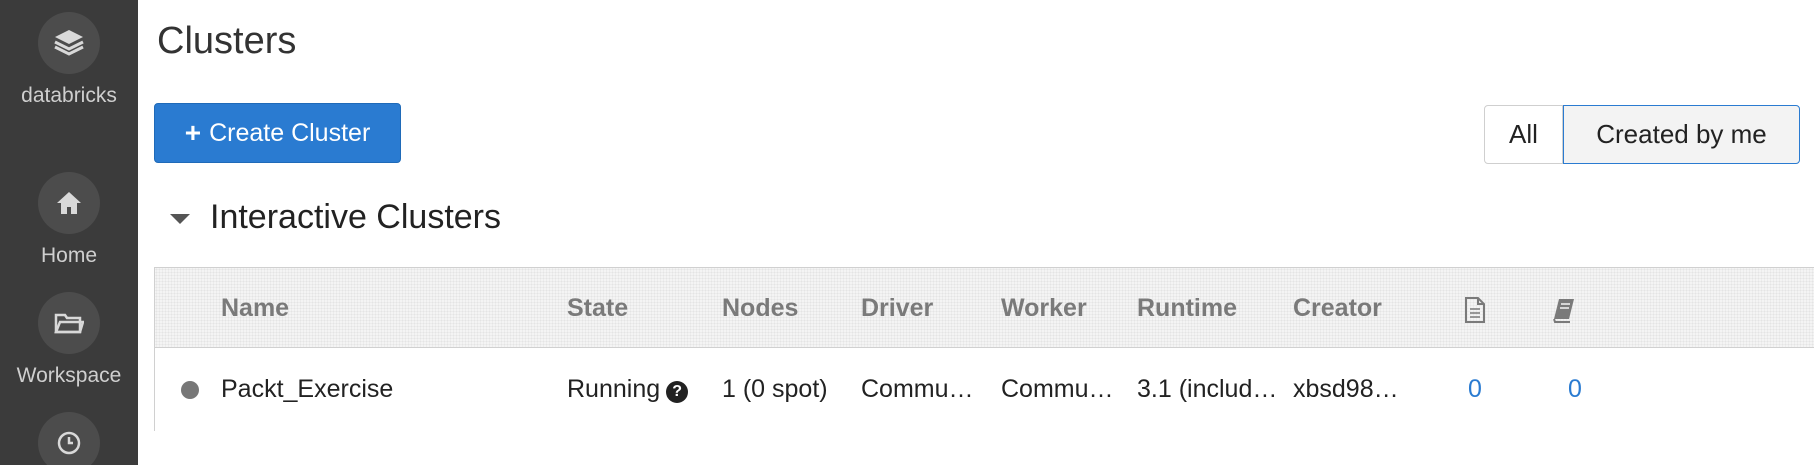 This screenshot has width=1814, height=465. What do you see at coordinates (1044, 308) in the screenshot?
I see `column-header-worker: Worker` at bounding box center [1044, 308].